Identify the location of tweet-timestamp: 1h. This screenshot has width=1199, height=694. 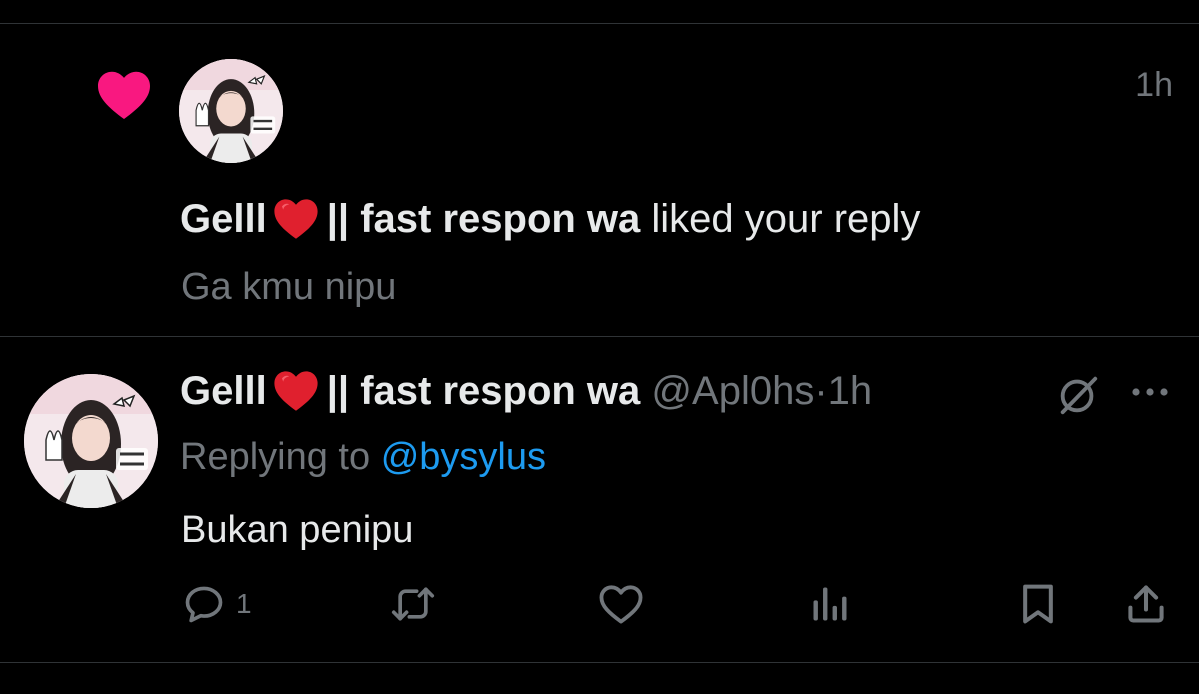
(850, 391).